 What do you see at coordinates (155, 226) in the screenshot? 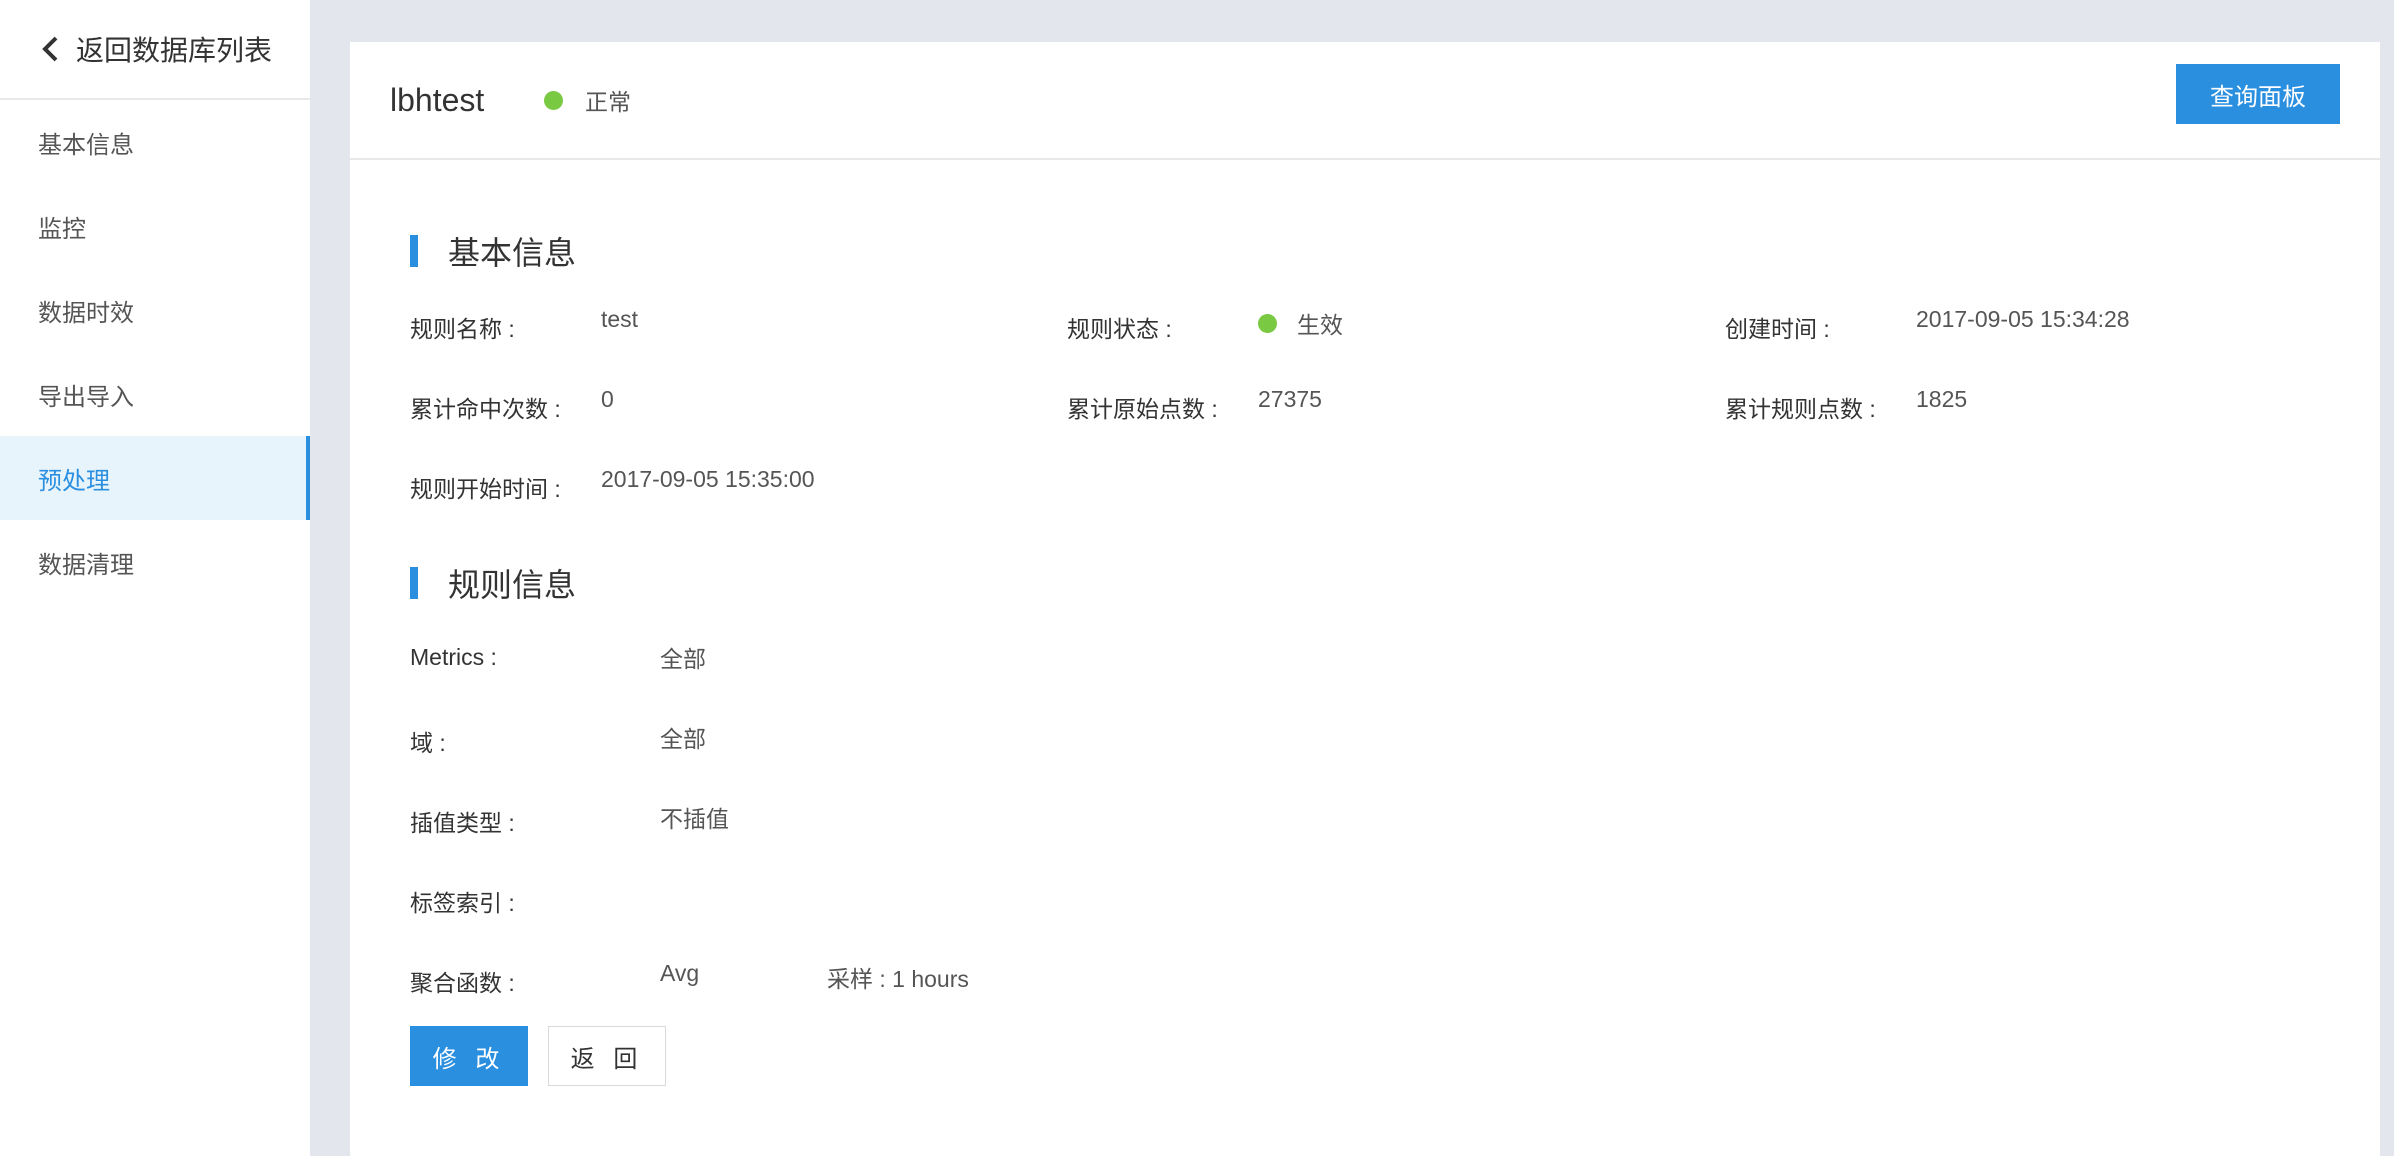
I see `sidebar-item-monitor: 监控` at bounding box center [155, 226].